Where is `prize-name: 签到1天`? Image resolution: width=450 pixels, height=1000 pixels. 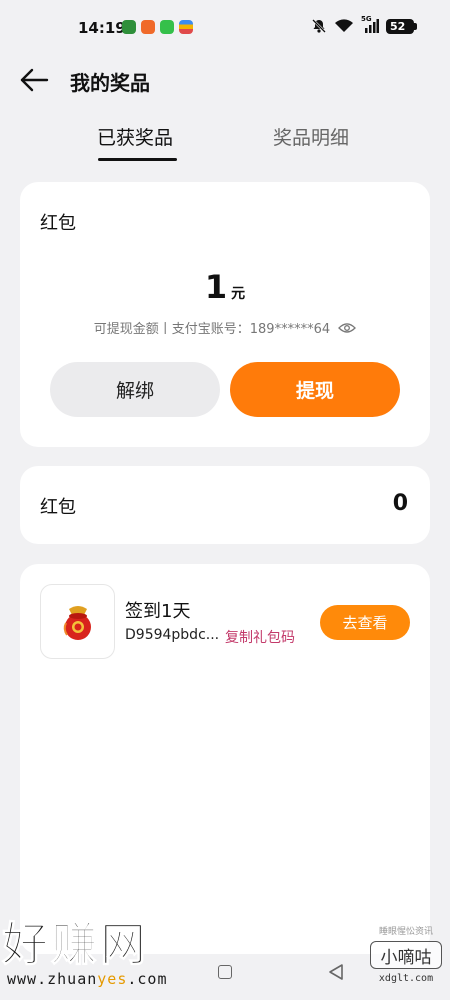 prize-name: 签到1天 is located at coordinates (158, 611).